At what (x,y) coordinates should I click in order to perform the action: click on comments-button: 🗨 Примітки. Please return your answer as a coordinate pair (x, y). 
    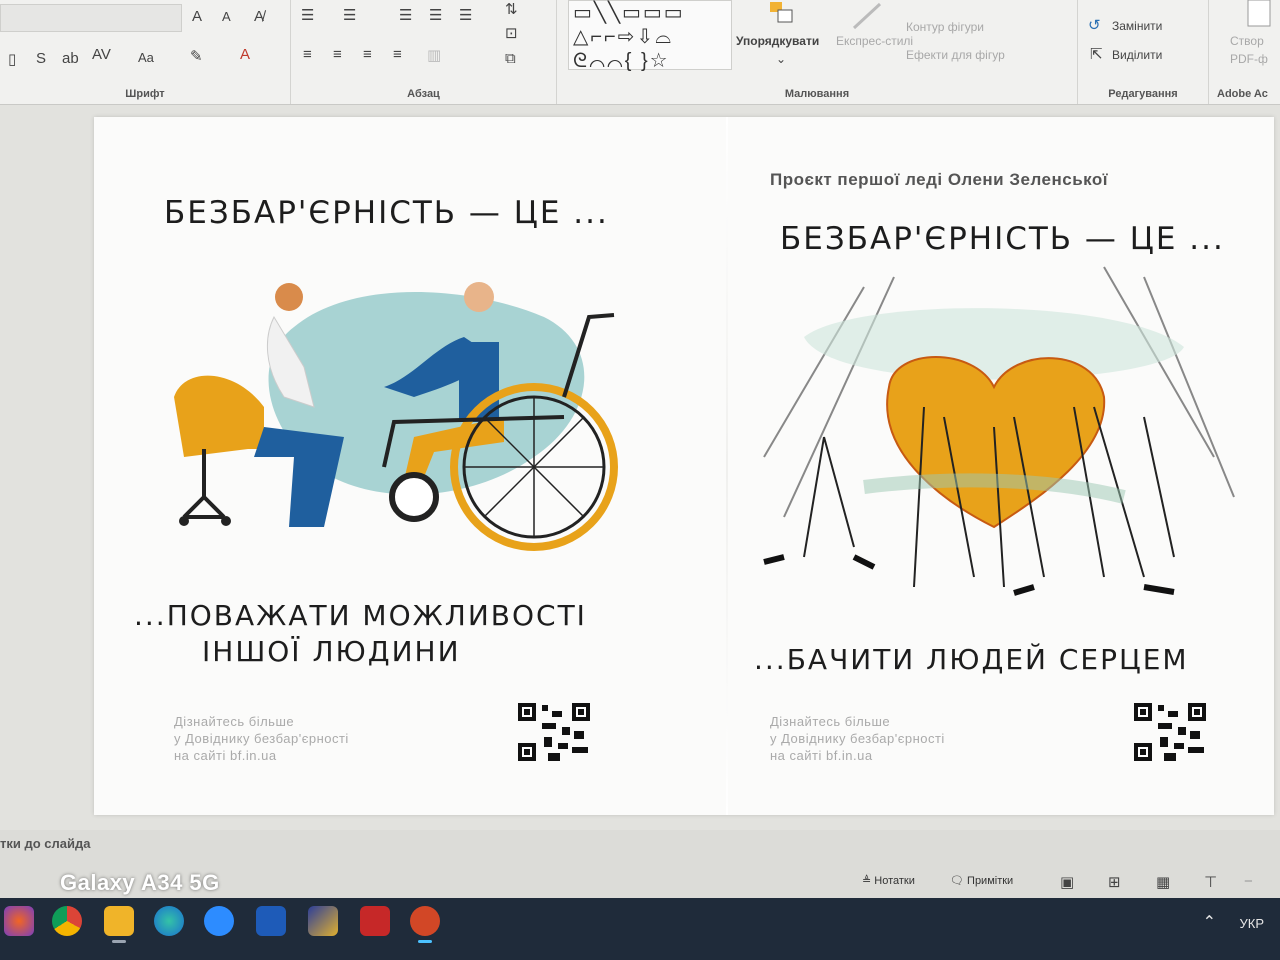
    Looking at the image, I should click on (981, 880).